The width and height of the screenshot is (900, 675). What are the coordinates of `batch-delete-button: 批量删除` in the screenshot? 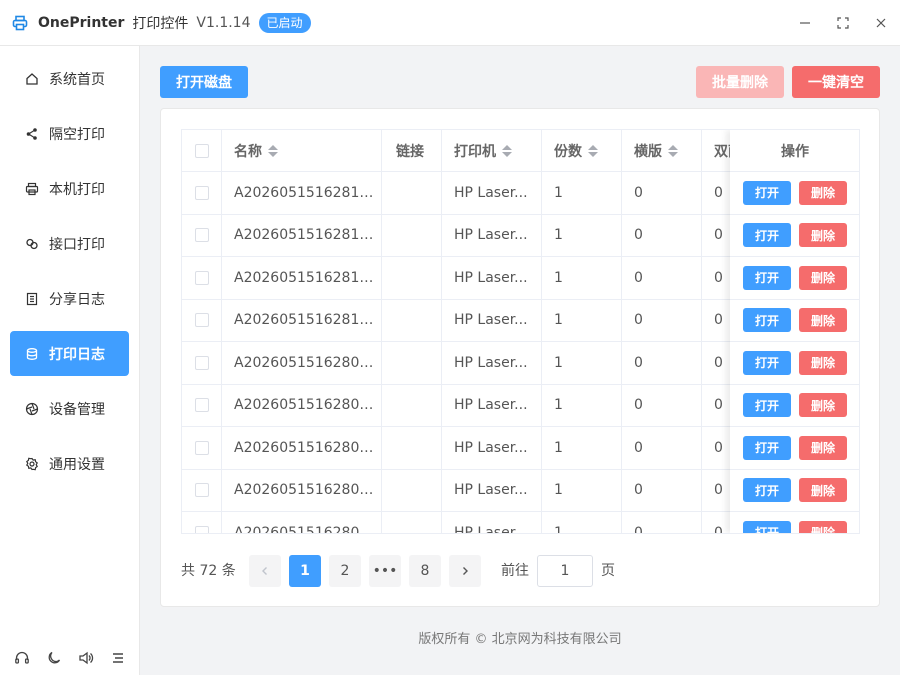 It's located at (740, 82).